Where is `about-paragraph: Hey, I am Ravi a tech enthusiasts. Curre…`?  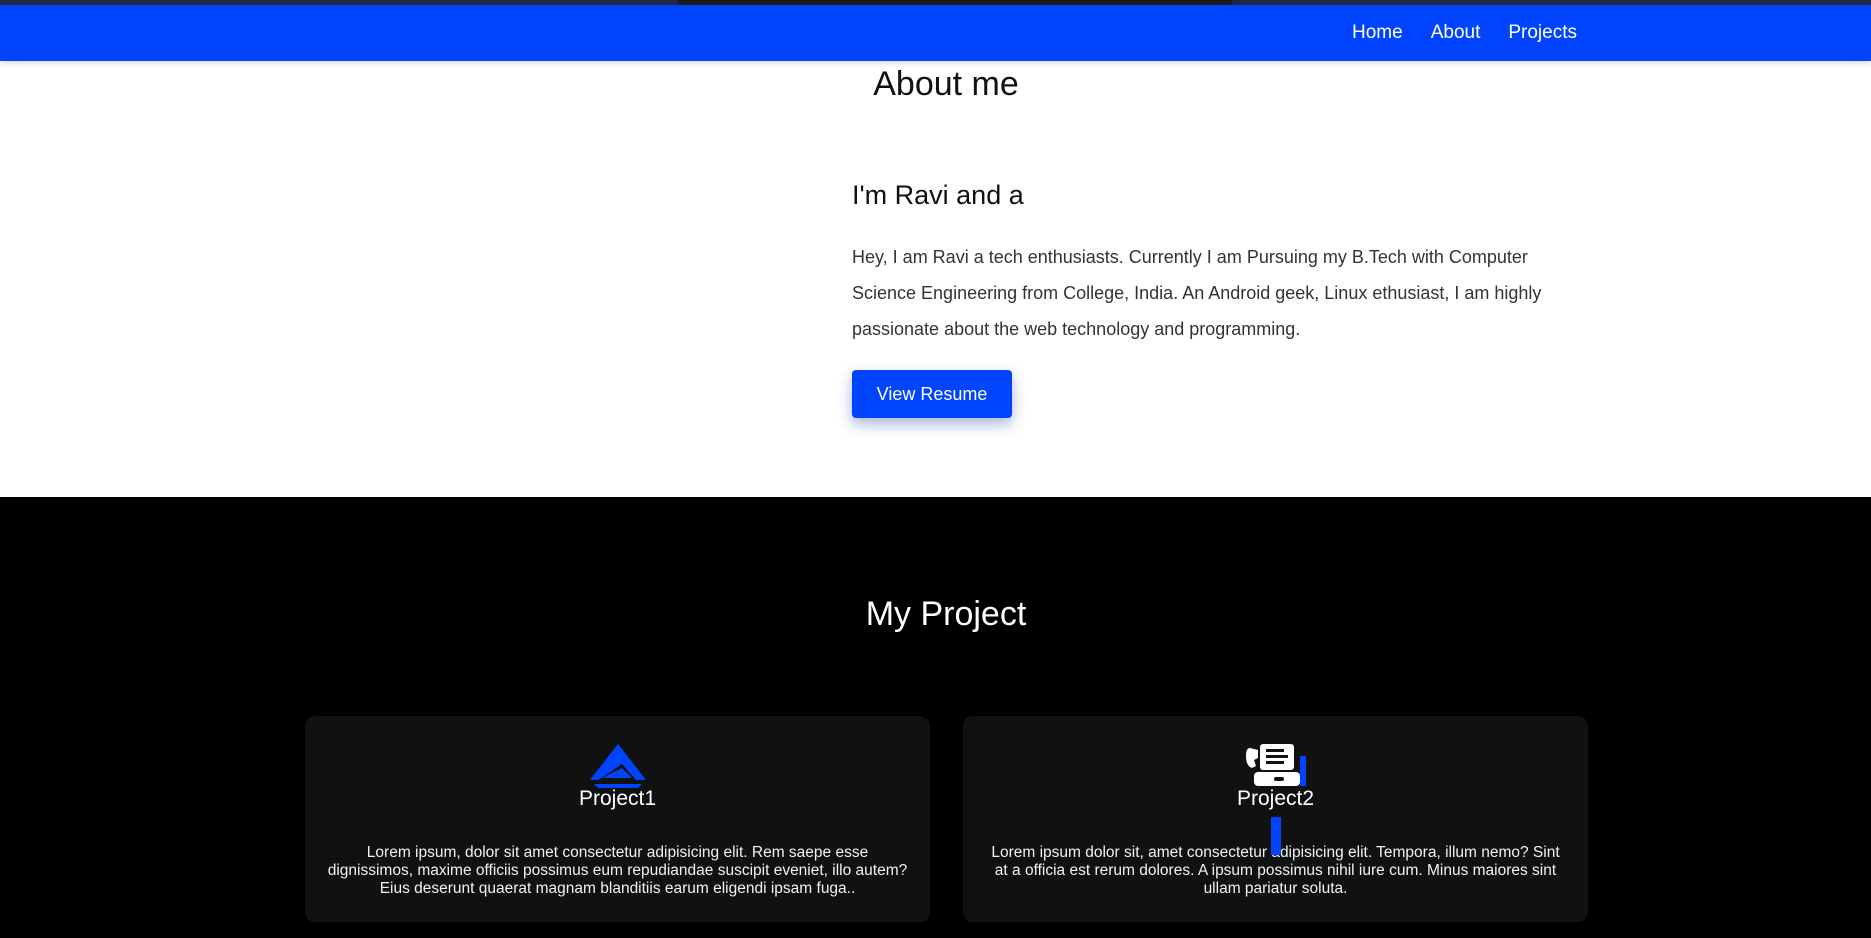
about-paragraph: Hey, I am Ravi a tech enthusiasts. Curre… is located at coordinates (1197, 293).